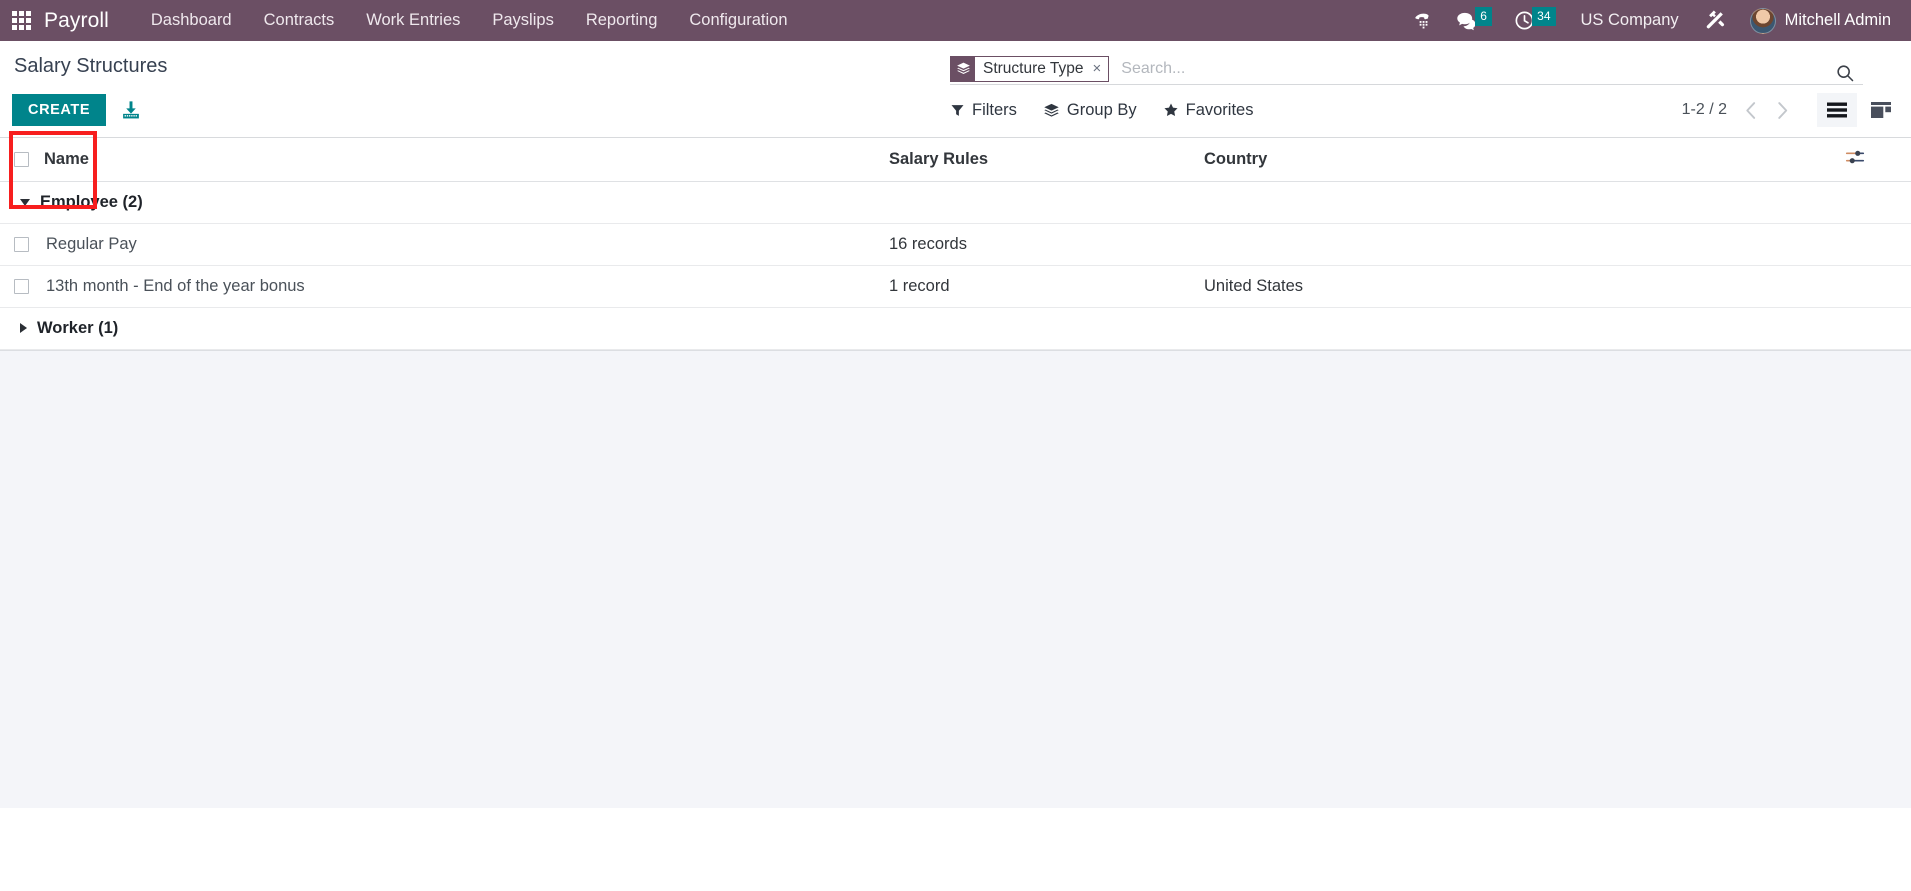  Describe the element at coordinates (59, 110) in the screenshot. I see `create-button: CREATE` at that location.